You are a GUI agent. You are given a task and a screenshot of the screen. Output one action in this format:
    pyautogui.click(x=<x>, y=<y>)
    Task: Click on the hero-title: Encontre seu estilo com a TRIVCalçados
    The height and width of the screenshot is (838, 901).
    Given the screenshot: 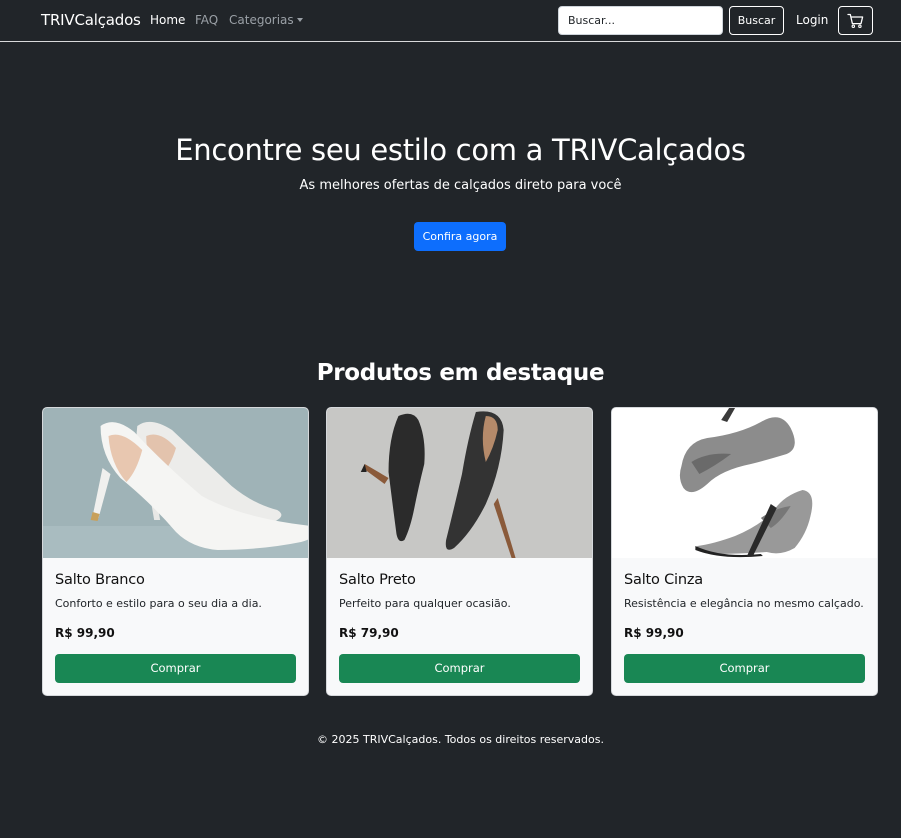 What is the action you would take?
    pyautogui.click(x=460, y=150)
    